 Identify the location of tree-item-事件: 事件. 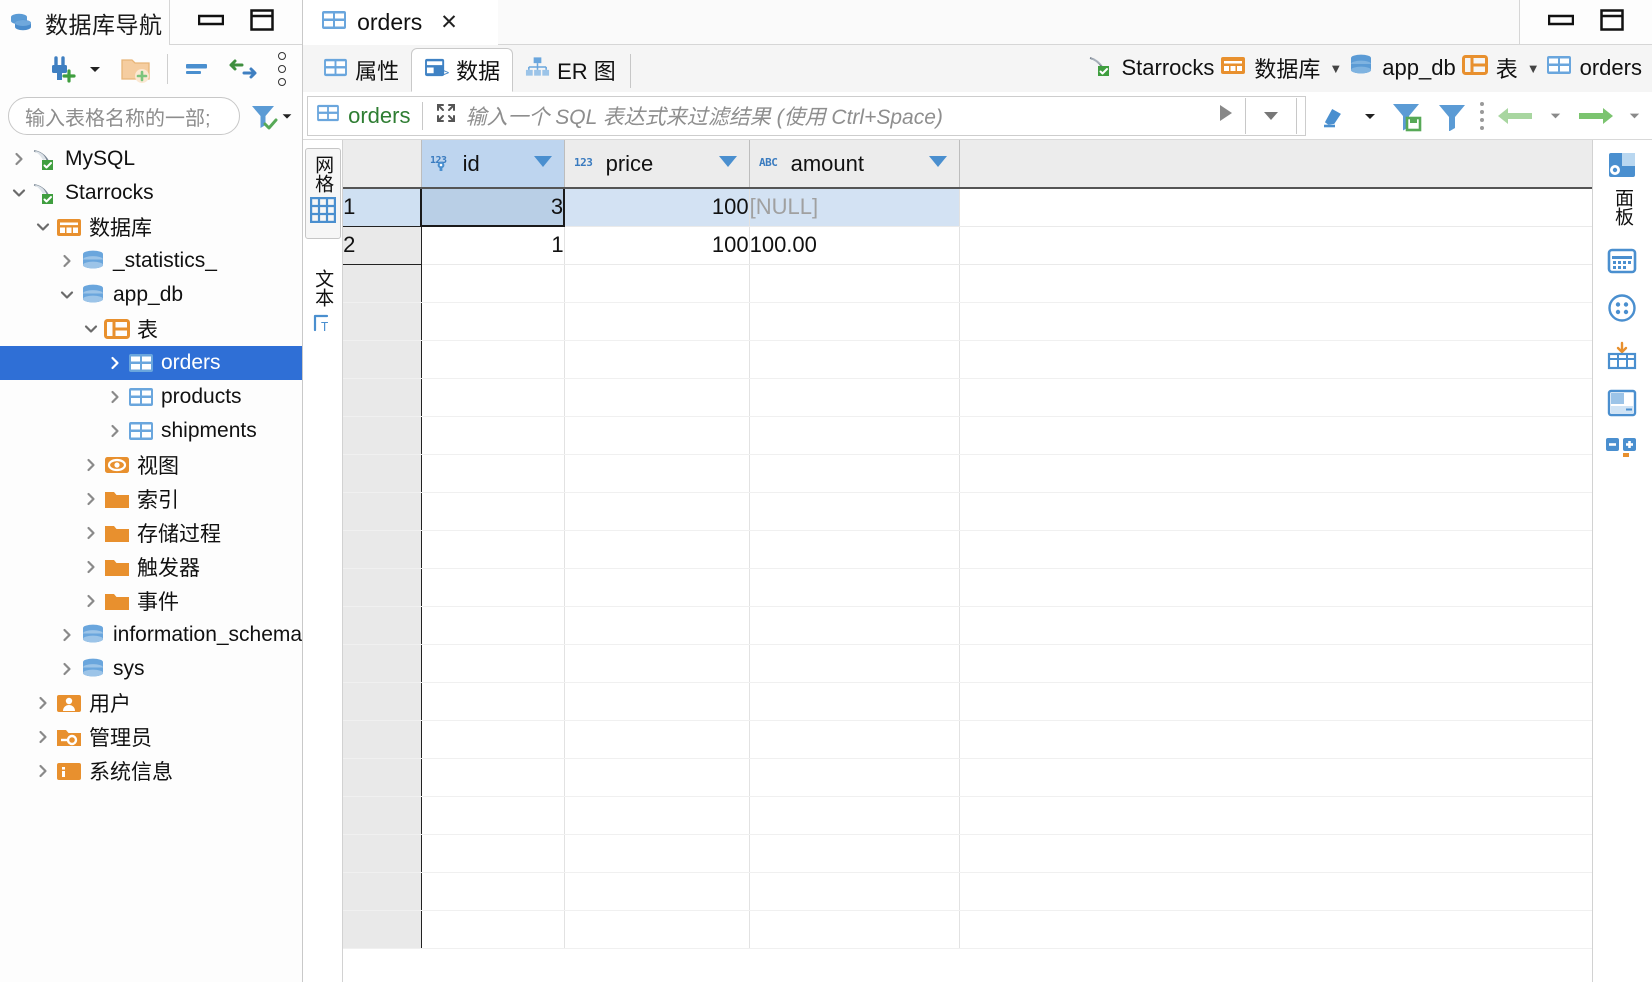
(151, 601).